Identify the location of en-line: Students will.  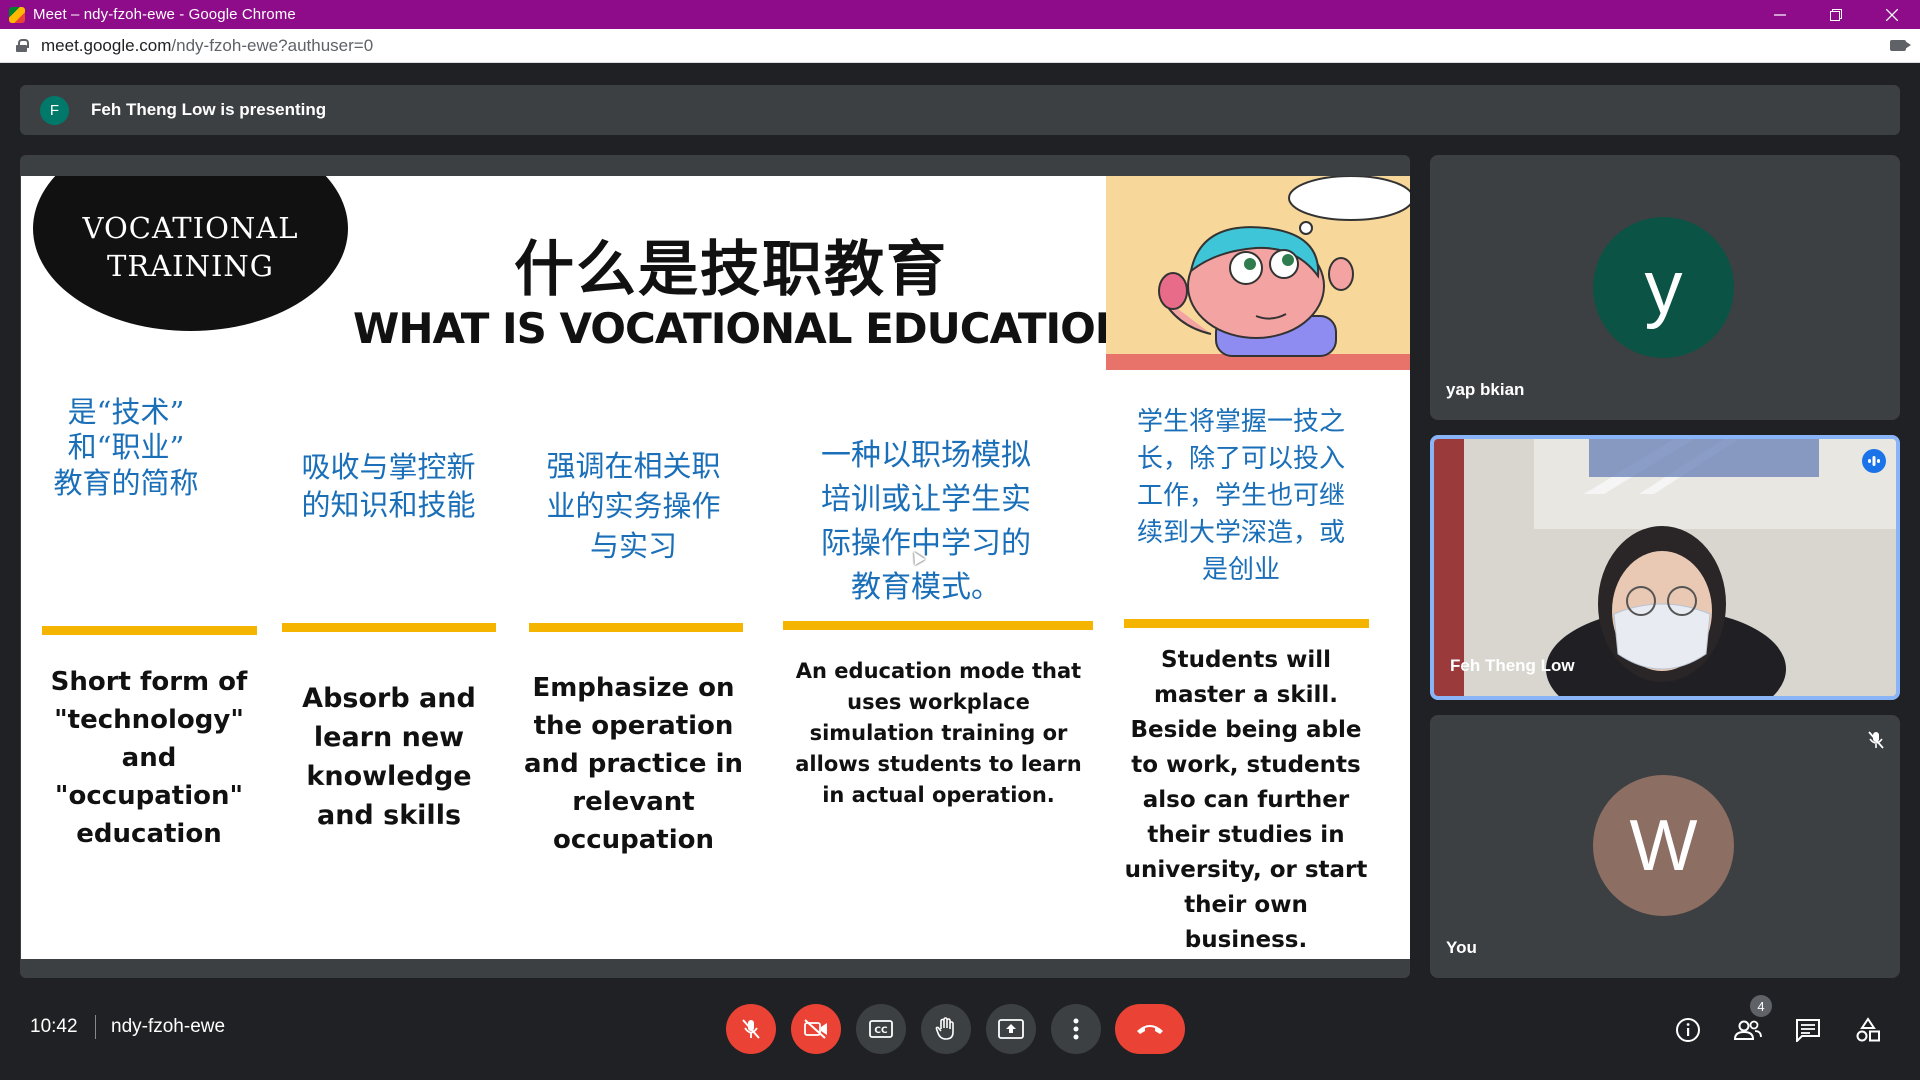
(1246, 660).